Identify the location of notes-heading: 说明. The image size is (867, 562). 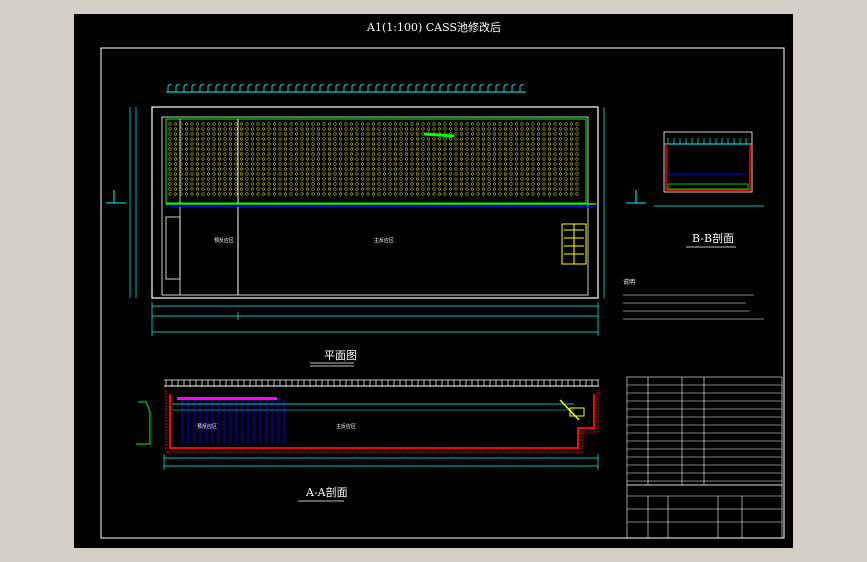
(629, 282).